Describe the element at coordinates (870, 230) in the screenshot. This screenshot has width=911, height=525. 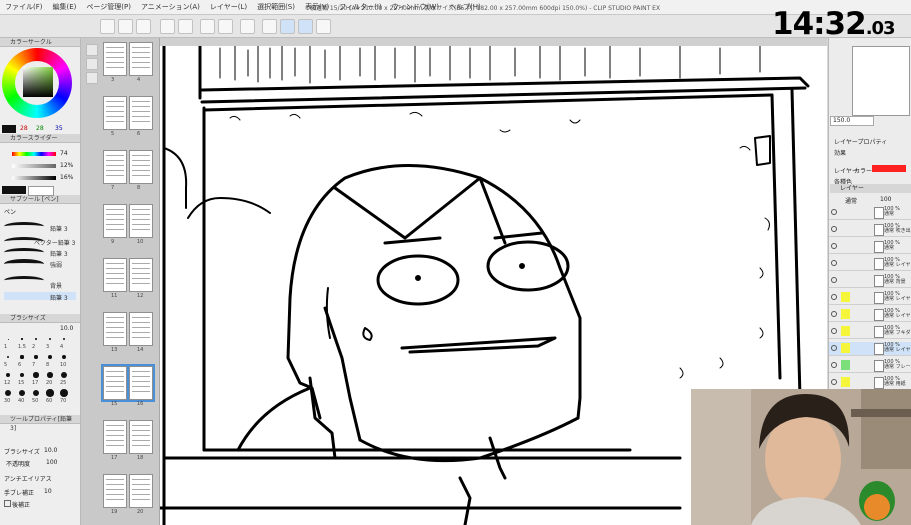
I see `layer-row: 100 %通常 吹き出し` at that location.